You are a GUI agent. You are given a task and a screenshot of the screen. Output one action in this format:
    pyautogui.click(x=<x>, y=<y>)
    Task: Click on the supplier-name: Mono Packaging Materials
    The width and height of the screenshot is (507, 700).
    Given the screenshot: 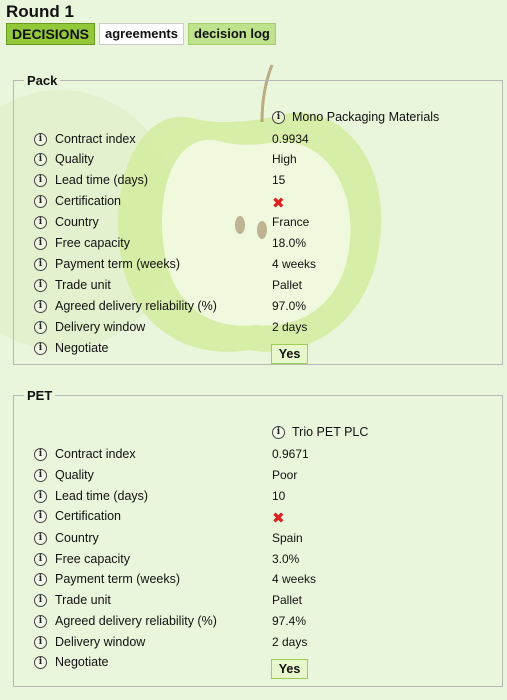 What is the action you would take?
    pyautogui.click(x=366, y=117)
    